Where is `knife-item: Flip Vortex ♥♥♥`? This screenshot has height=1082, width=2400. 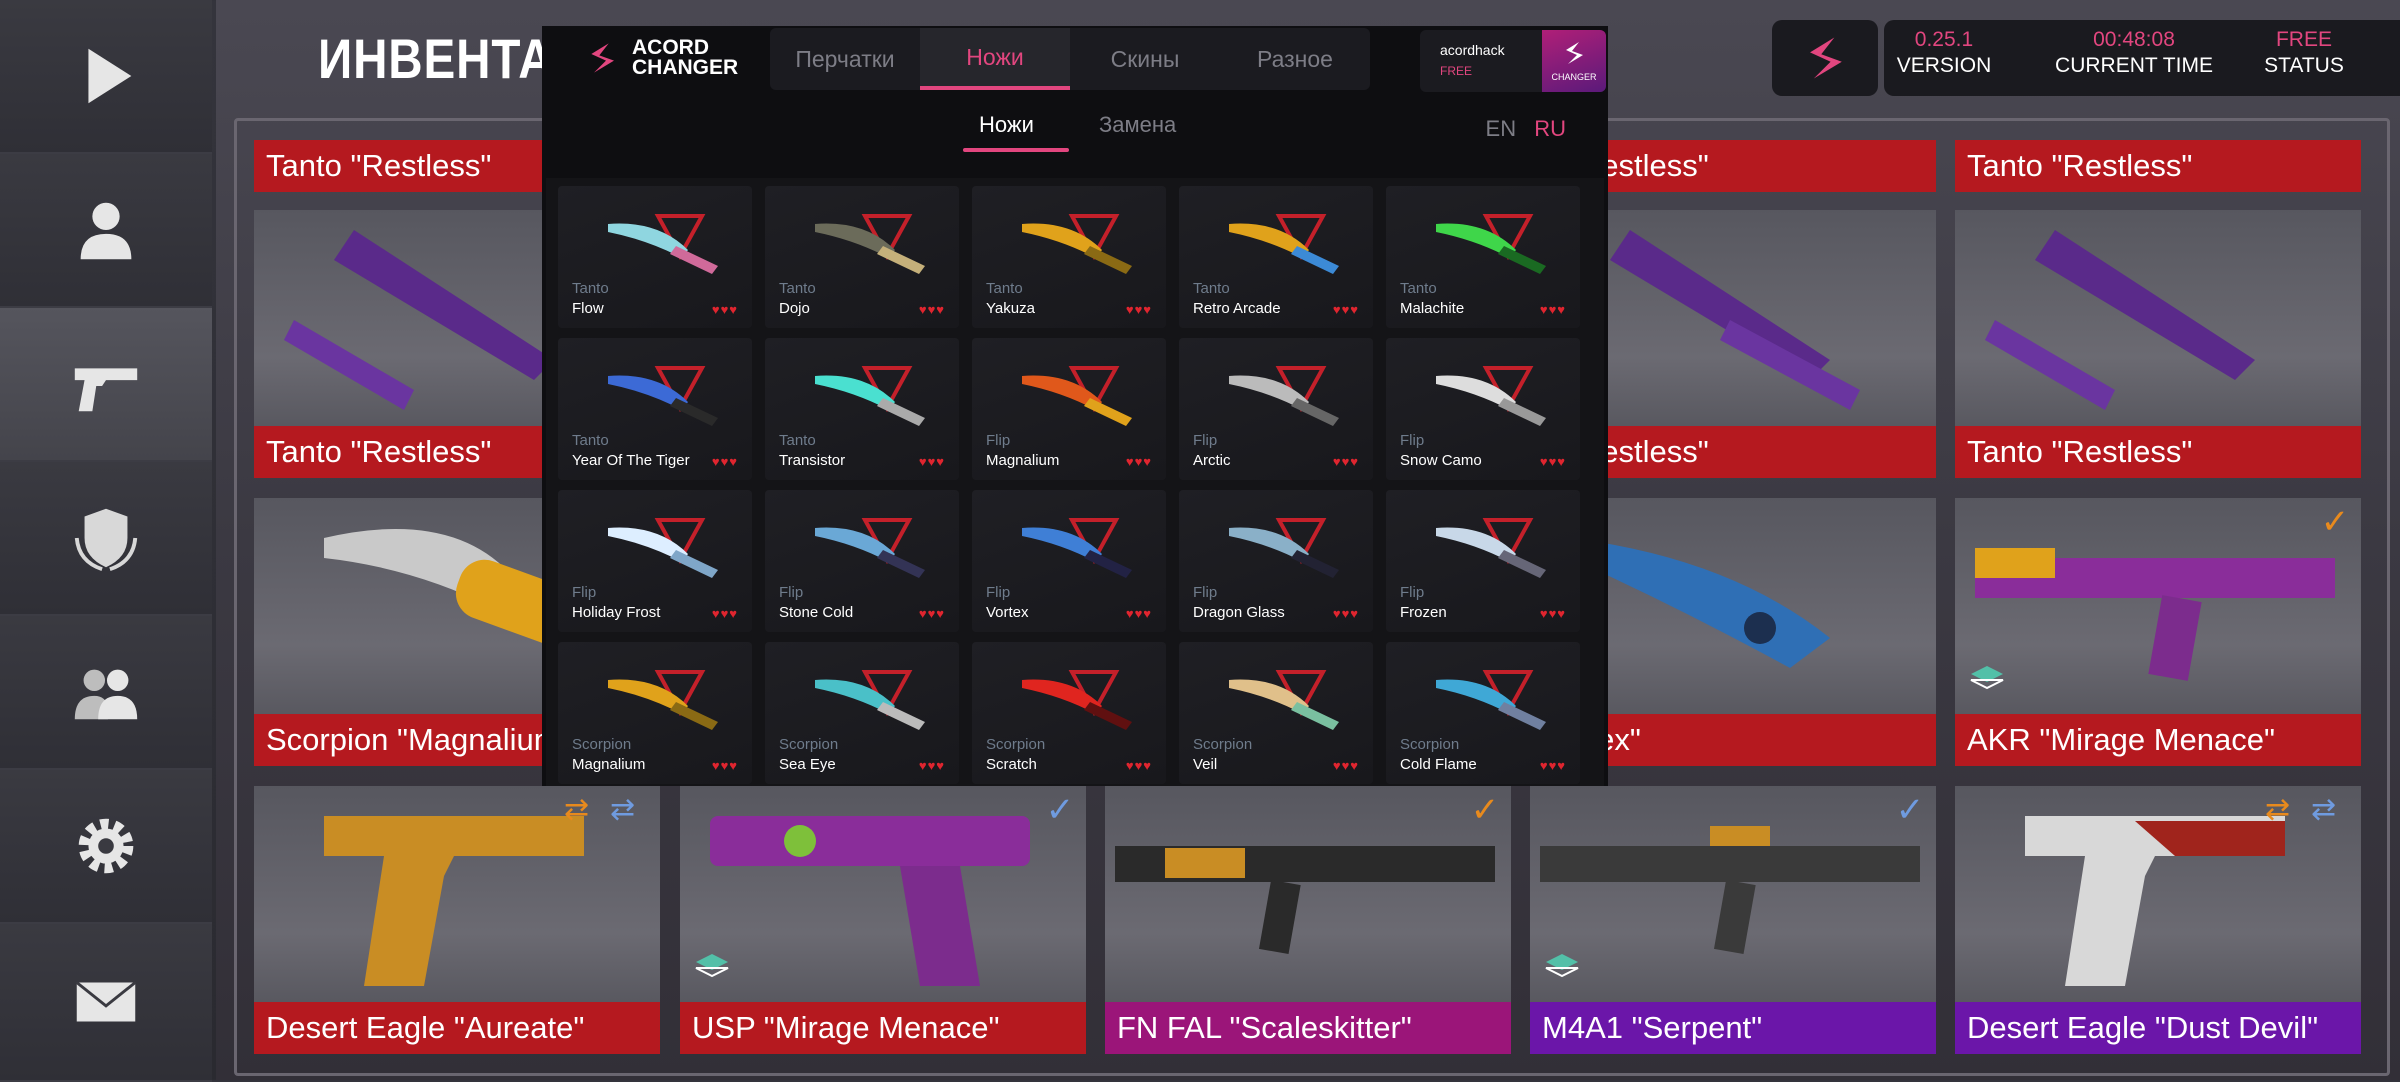 knife-item: Flip Vortex ♥♥♥ is located at coordinates (1069, 561).